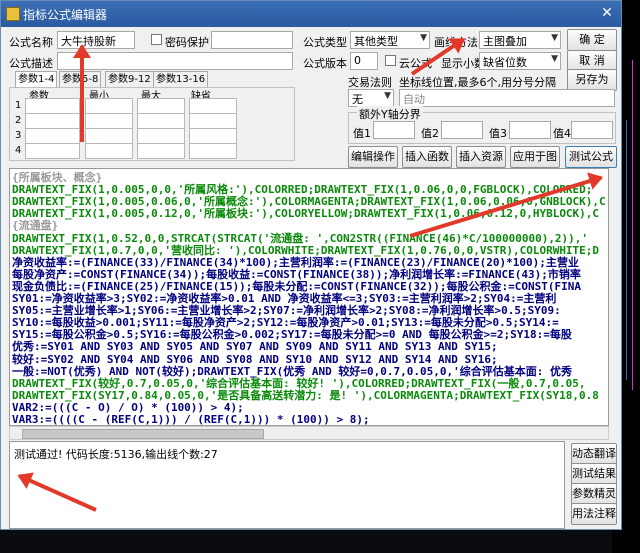 The width and height of the screenshot is (640, 553). I want to click on password-checkbox, so click(156, 39).